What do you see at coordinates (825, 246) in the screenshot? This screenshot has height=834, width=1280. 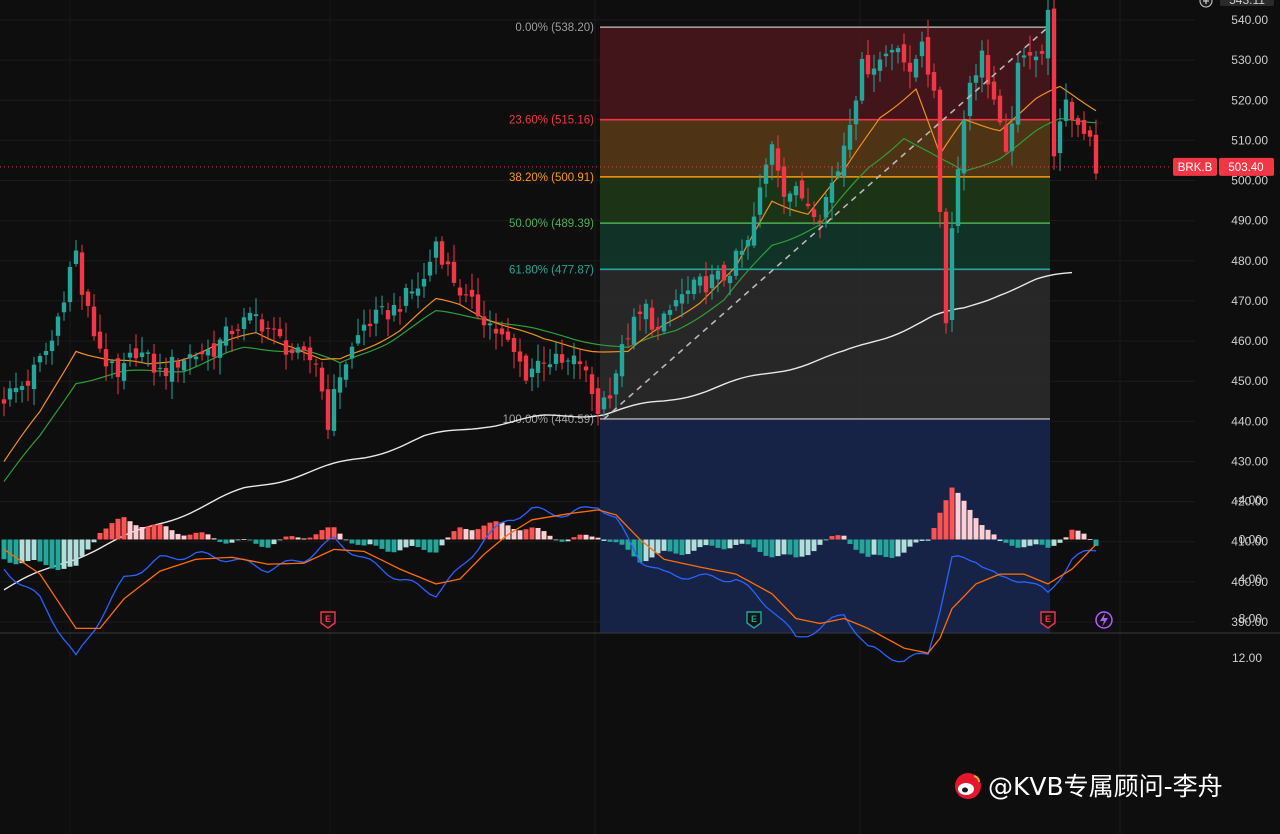 I see `fib-zone` at bounding box center [825, 246].